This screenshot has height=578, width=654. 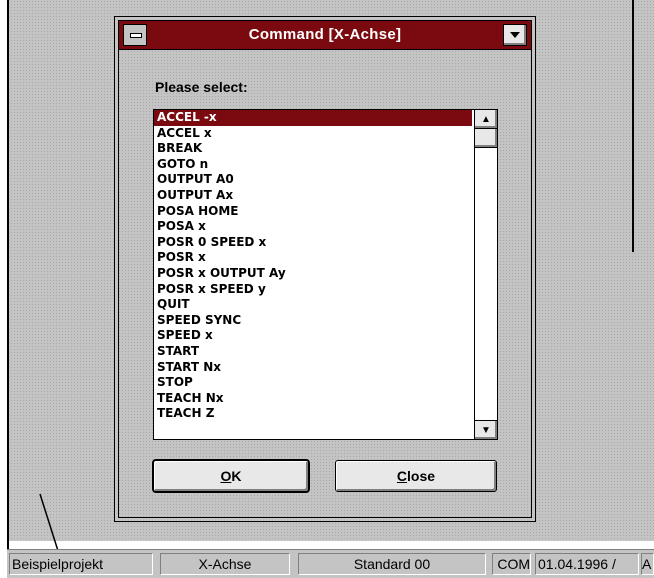 What do you see at coordinates (587, 564) in the screenshot?
I see `status-date: 01.04.1996 /` at bounding box center [587, 564].